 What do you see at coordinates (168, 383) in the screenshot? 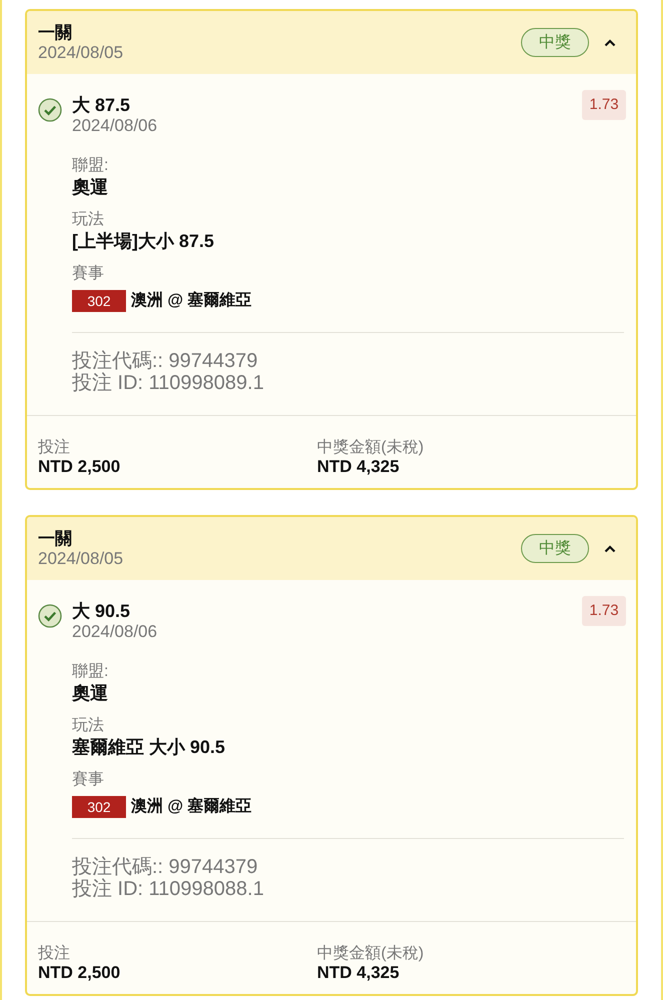
I see `bet-code: 投注 ID: 110998089.1` at bounding box center [168, 383].